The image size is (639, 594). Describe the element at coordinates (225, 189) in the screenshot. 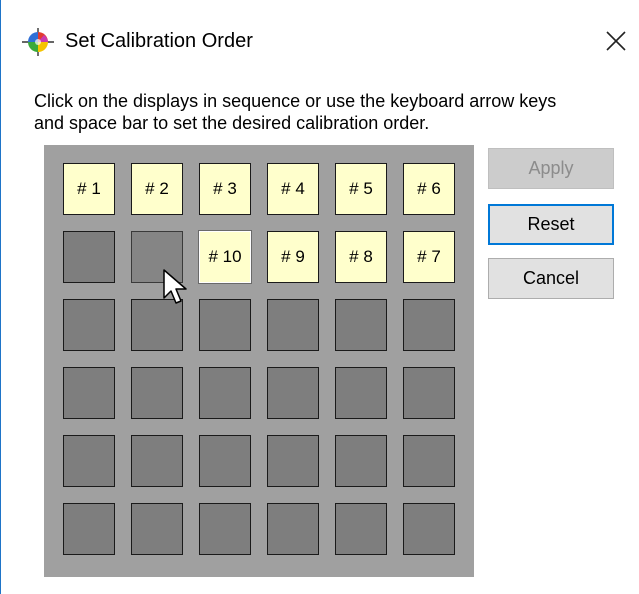

I see `display-cell: # 3` at that location.